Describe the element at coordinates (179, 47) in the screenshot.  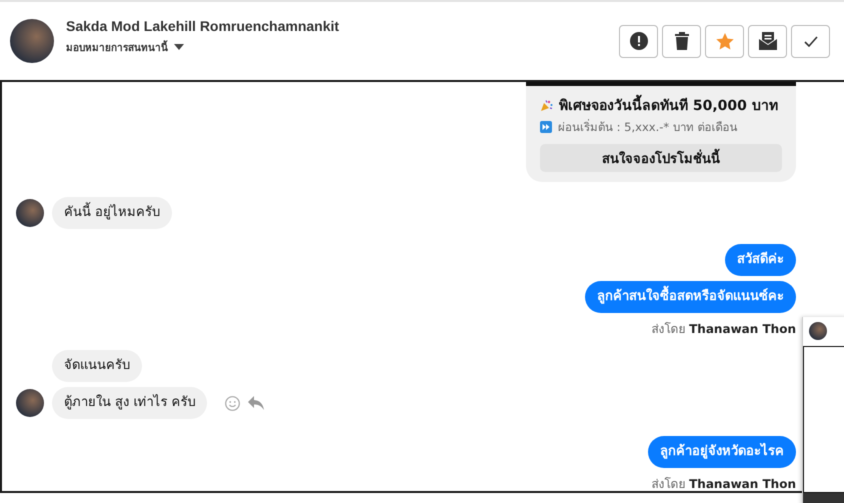
I see `caret-icon` at that location.